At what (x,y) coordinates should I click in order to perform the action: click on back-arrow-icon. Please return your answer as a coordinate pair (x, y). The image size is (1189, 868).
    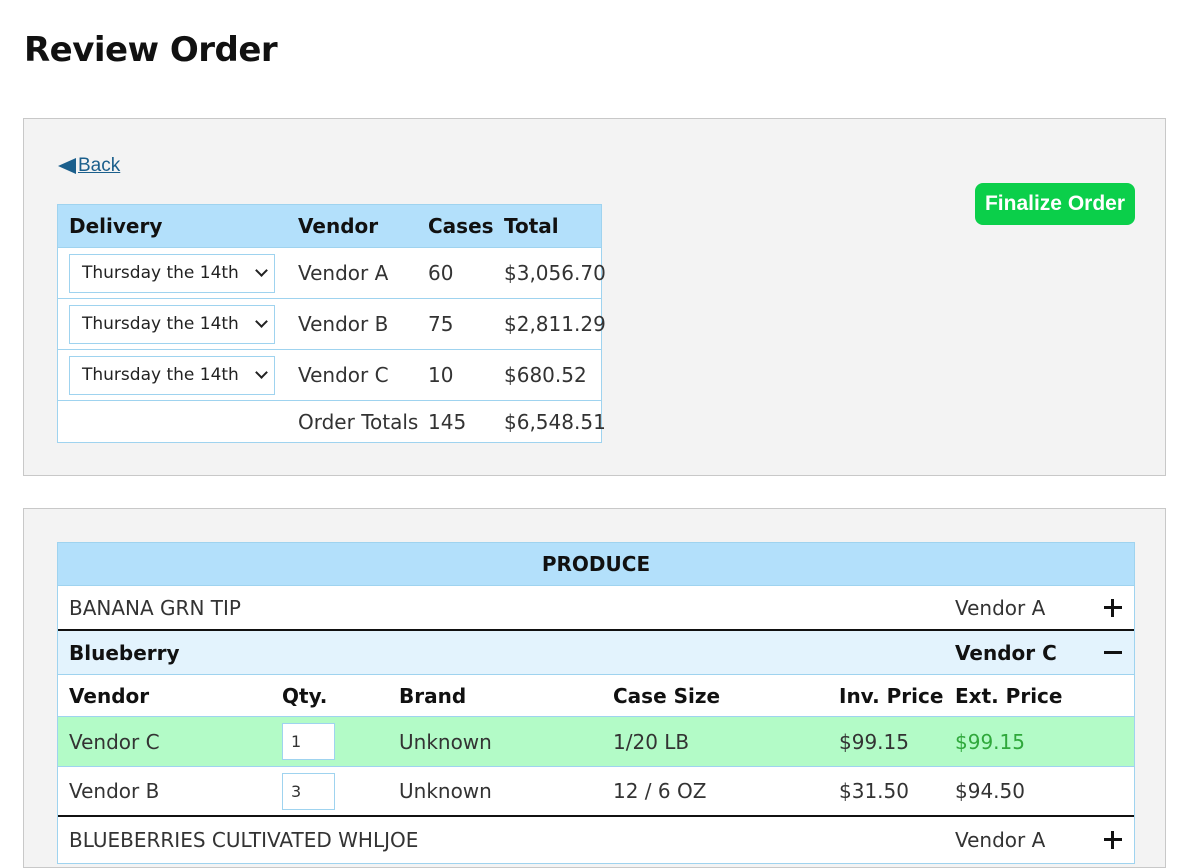
    Looking at the image, I should click on (67, 166).